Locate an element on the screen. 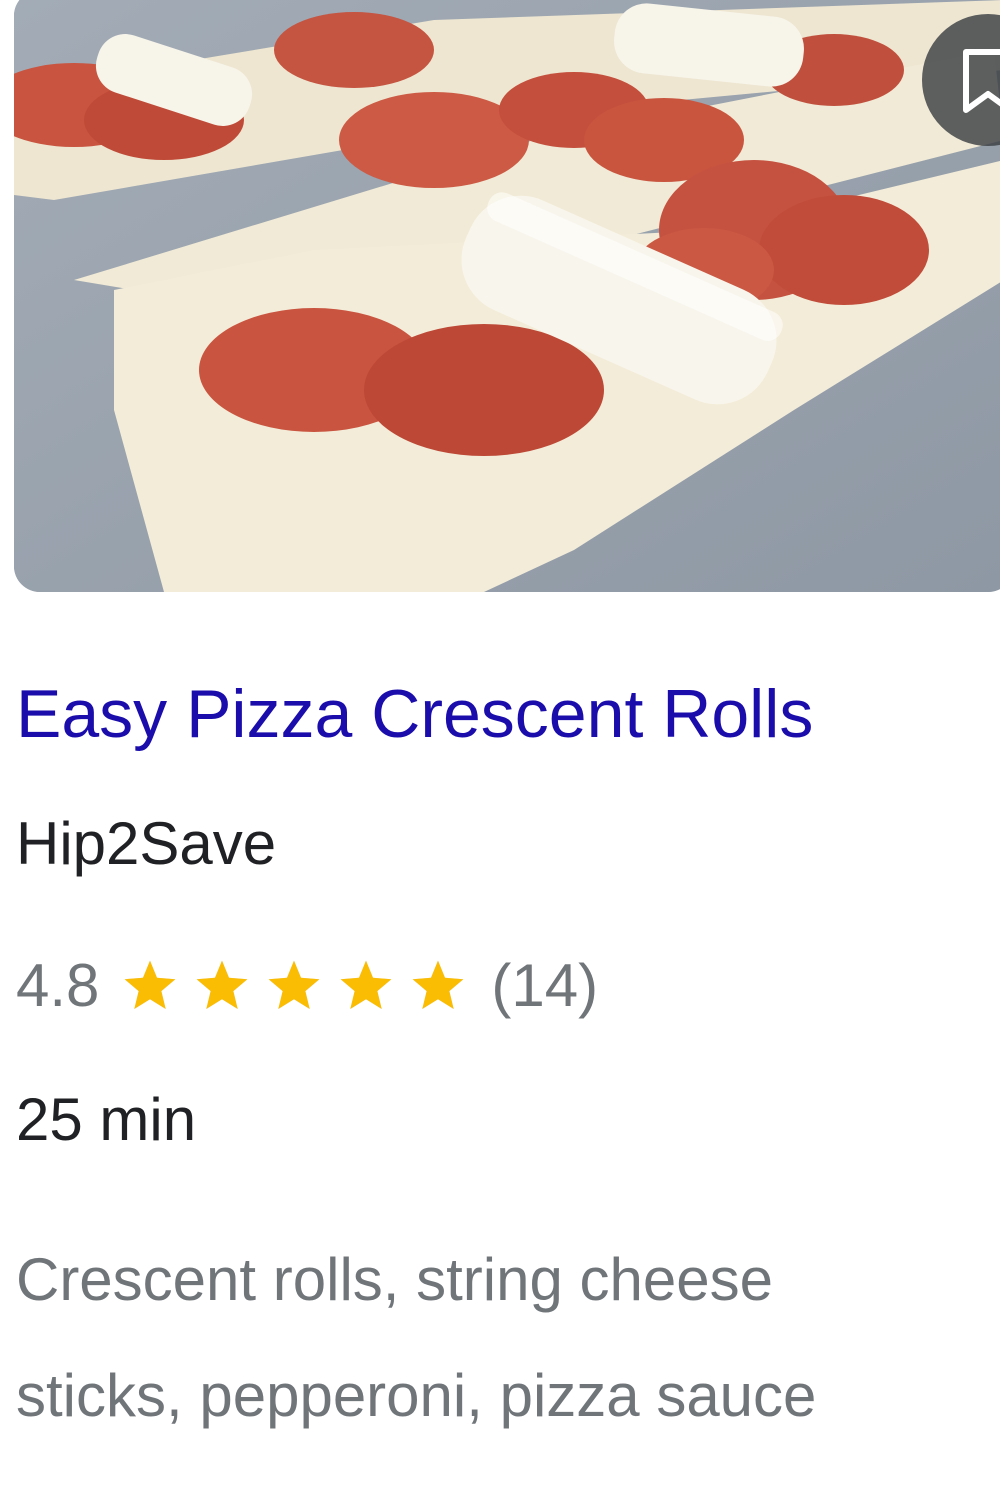 This screenshot has width=1000, height=1500. recipe-title-link: Easy Pizza Crescent Rolls is located at coordinates (414, 714).